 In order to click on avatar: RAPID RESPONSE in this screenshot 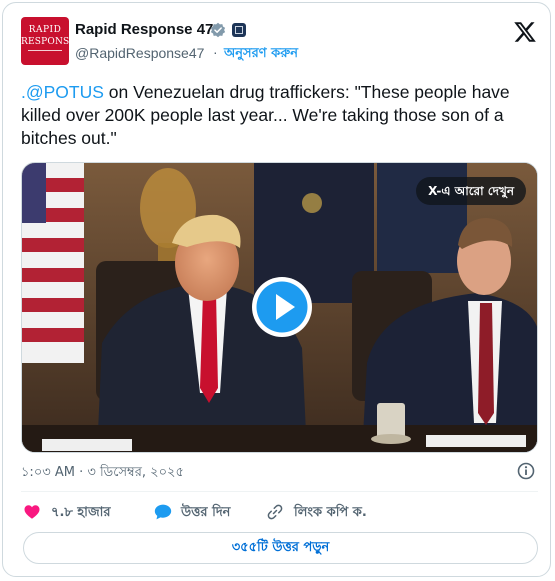, I will do `click(45, 41)`.